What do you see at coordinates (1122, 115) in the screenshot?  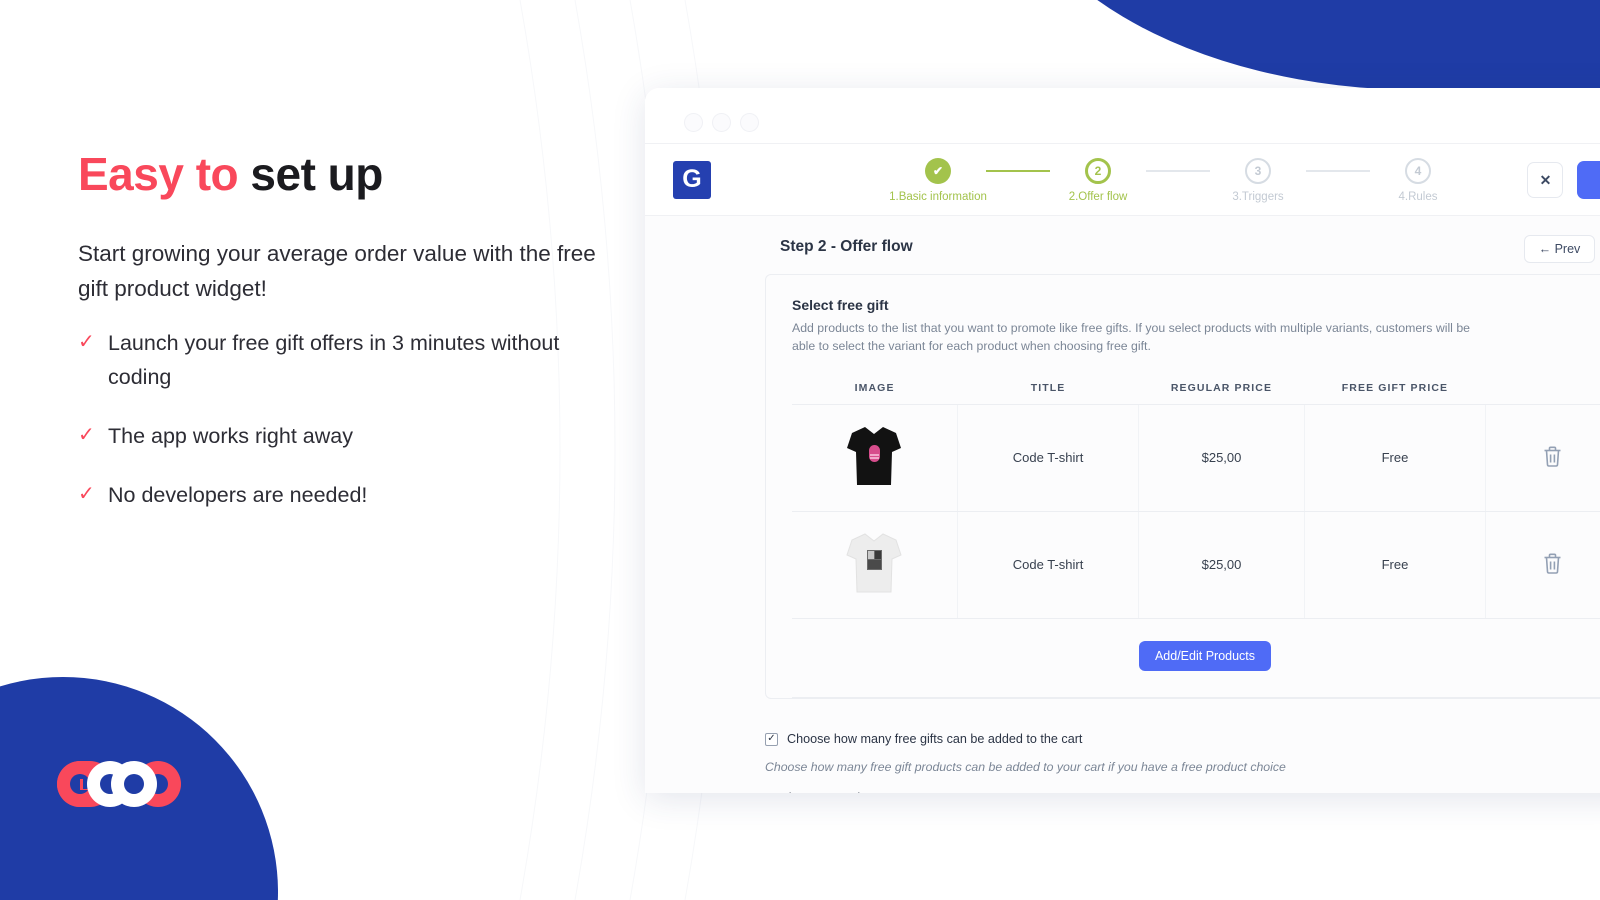 I see `browser-titlebar` at bounding box center [1122, 115].